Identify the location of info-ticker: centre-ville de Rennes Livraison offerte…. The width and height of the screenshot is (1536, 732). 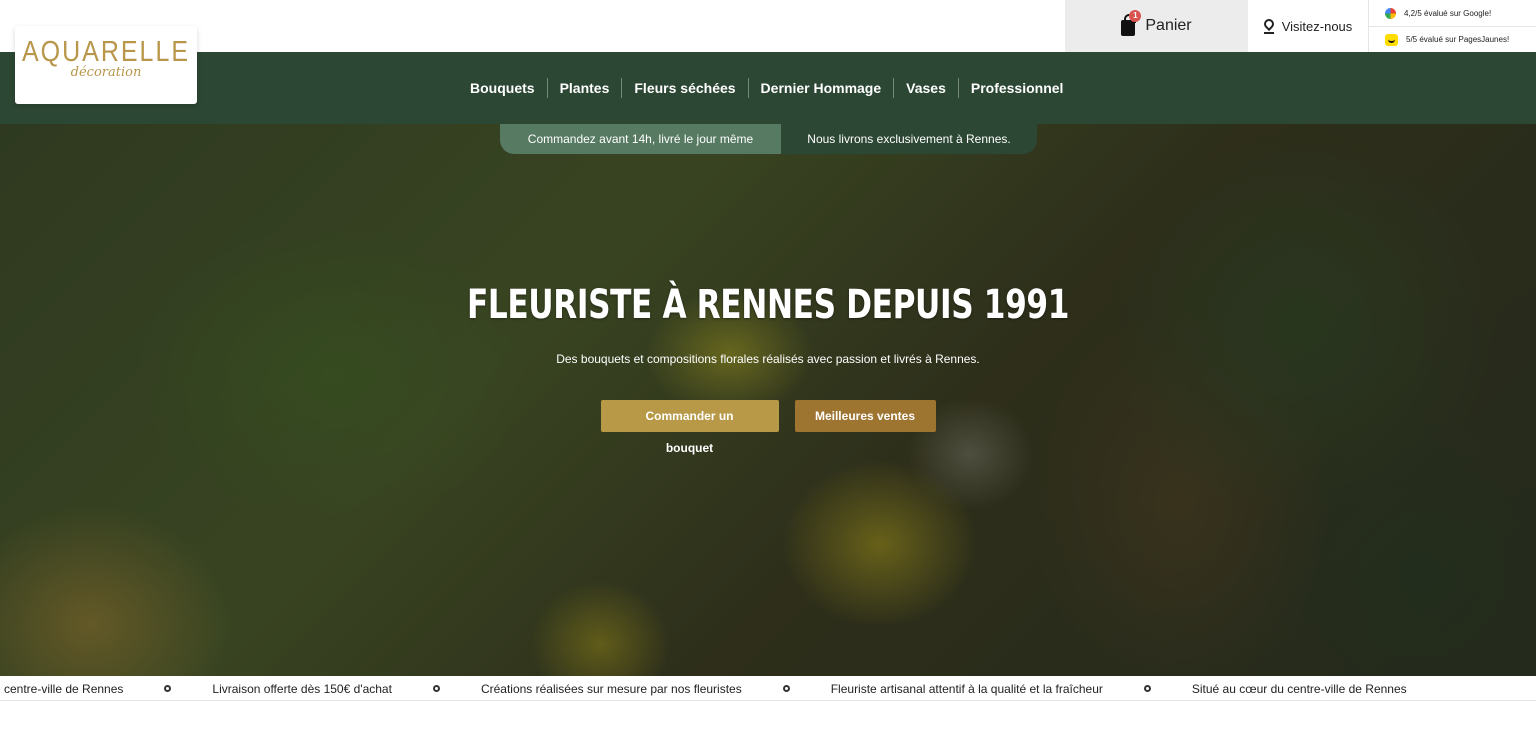
(768, 688).